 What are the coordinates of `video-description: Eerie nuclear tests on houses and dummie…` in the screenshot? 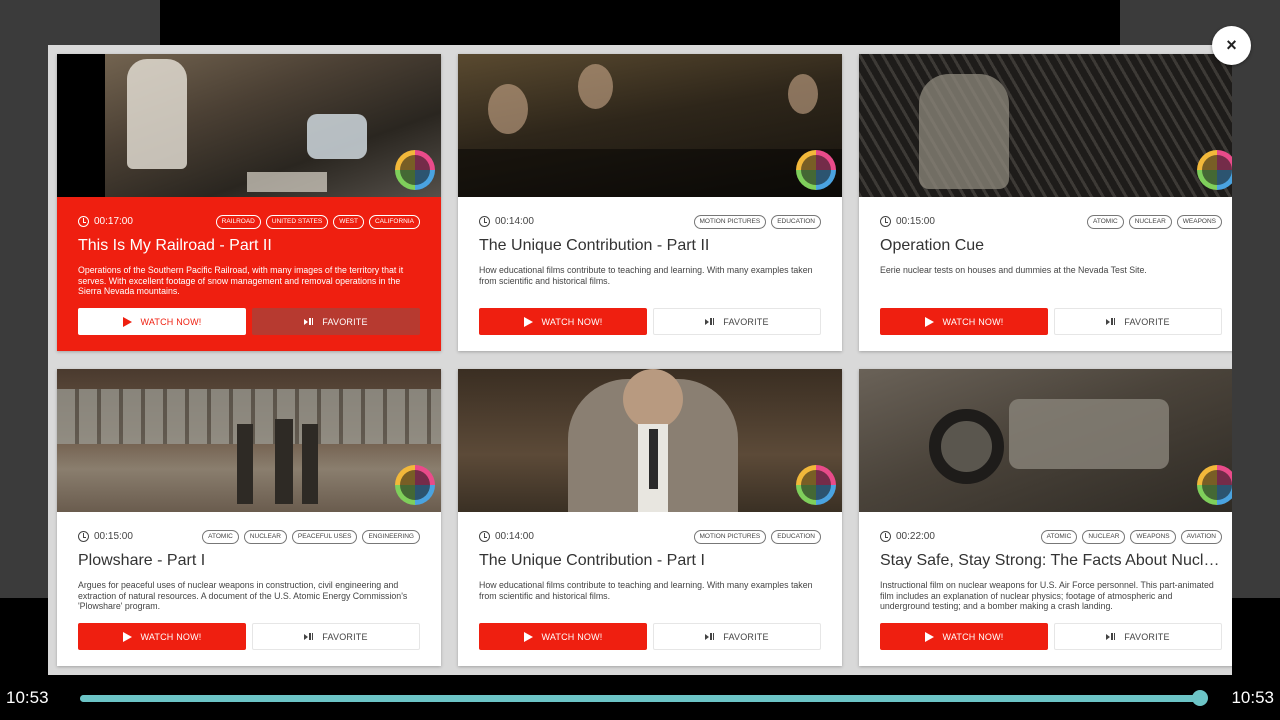 It's located at (1013, 270).